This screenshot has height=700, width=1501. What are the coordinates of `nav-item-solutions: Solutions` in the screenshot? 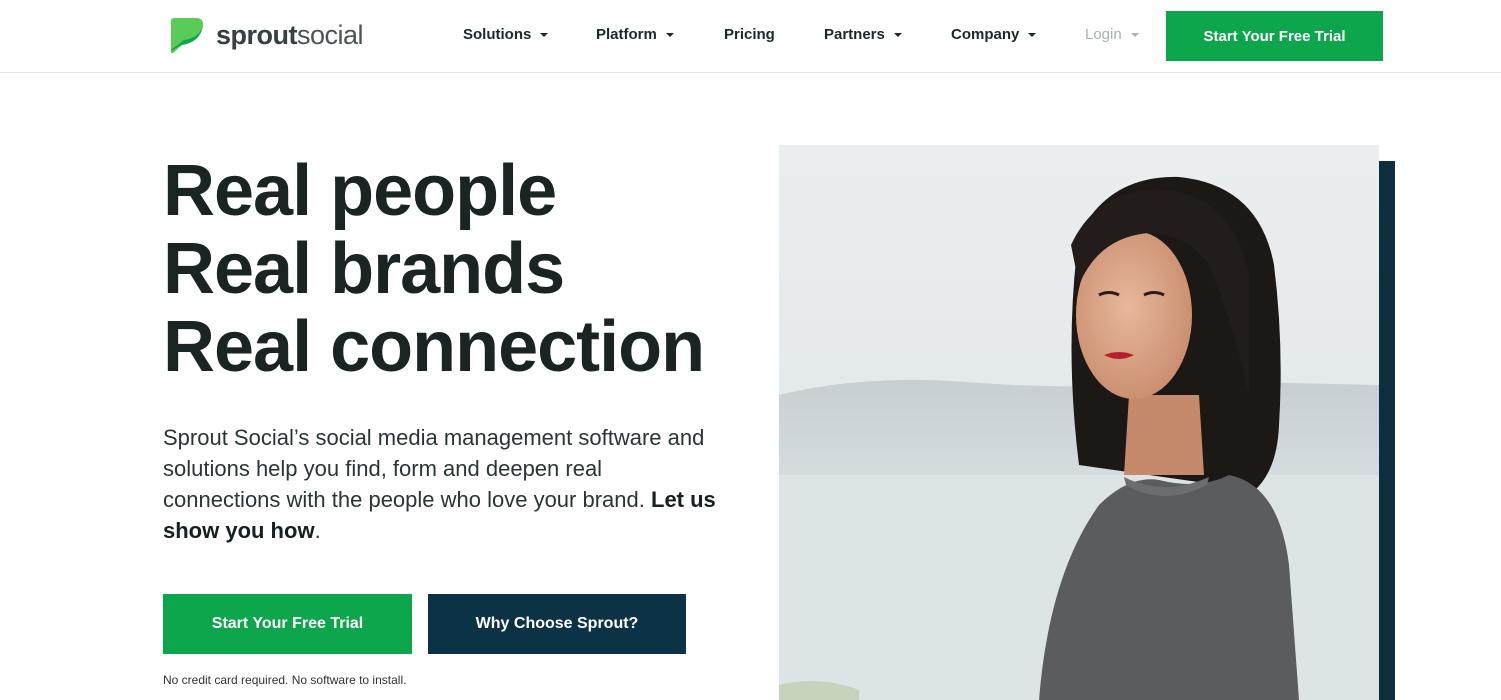 It's located at (506, 34).